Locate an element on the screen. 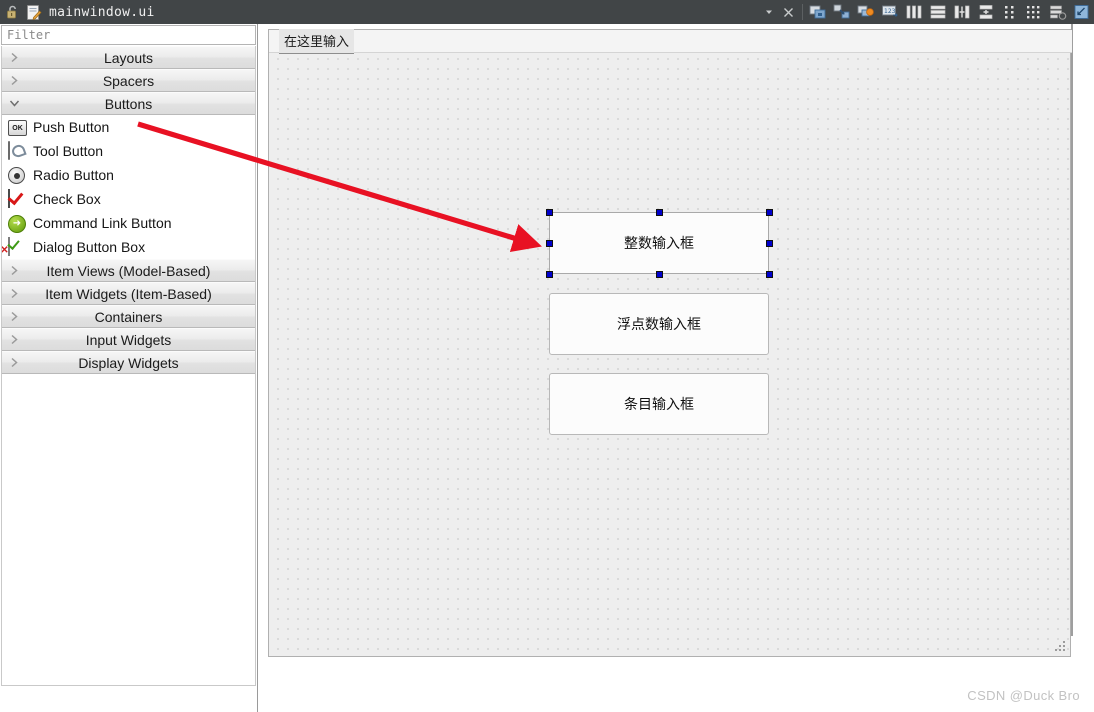 The height and width of the screenshot is (712, 1094). widget-category-display-widgets: Display Widgets is located at coordinates (128, 362).